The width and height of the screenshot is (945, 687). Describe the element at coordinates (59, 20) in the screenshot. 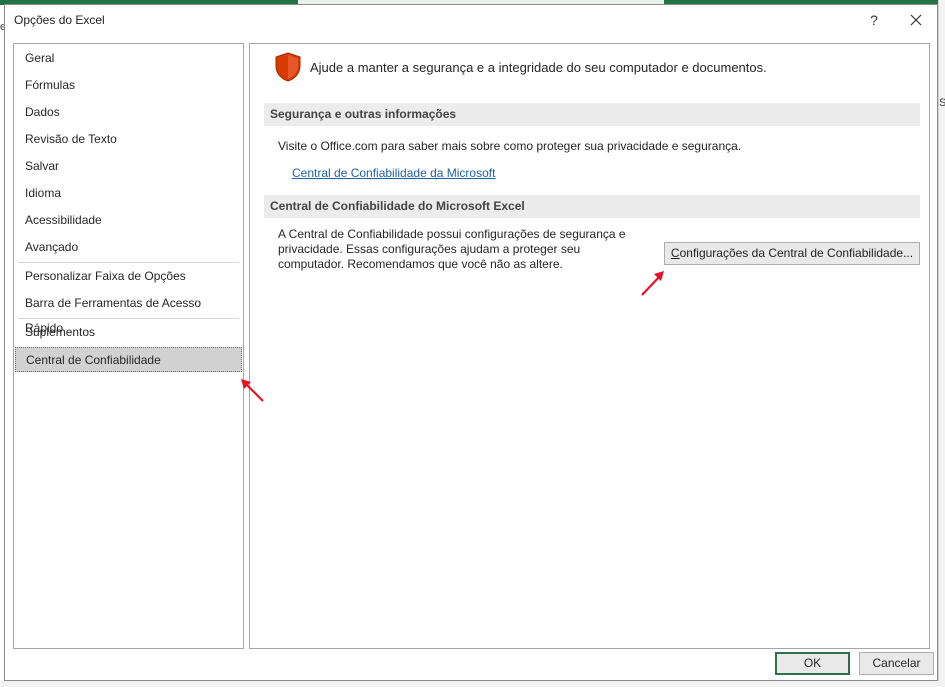

I see `dialog-title: Opções do Excel` at that location.